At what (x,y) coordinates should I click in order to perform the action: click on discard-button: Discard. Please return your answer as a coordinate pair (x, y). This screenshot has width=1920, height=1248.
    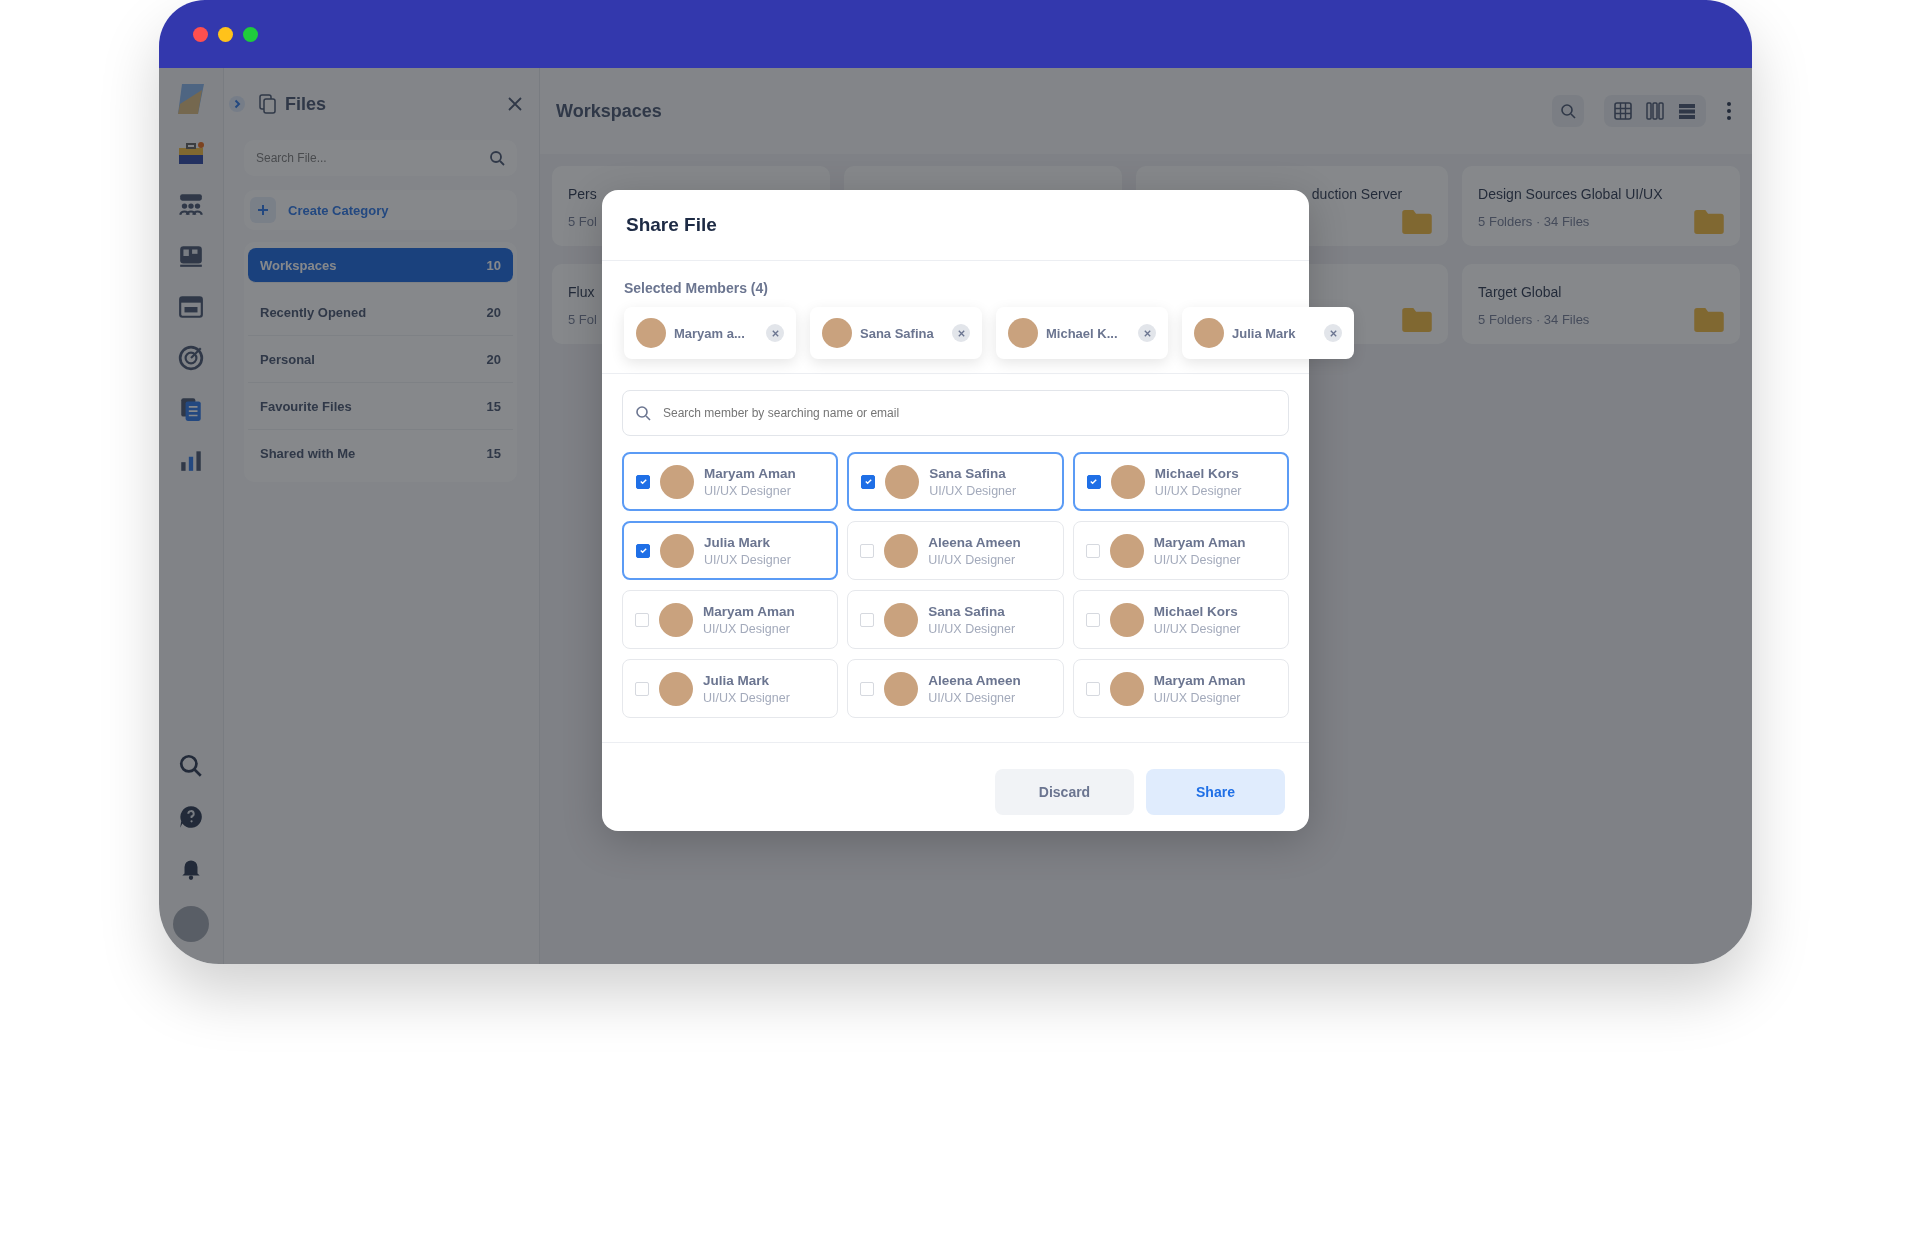
    Looking at the image, I should click on (1064, 792).